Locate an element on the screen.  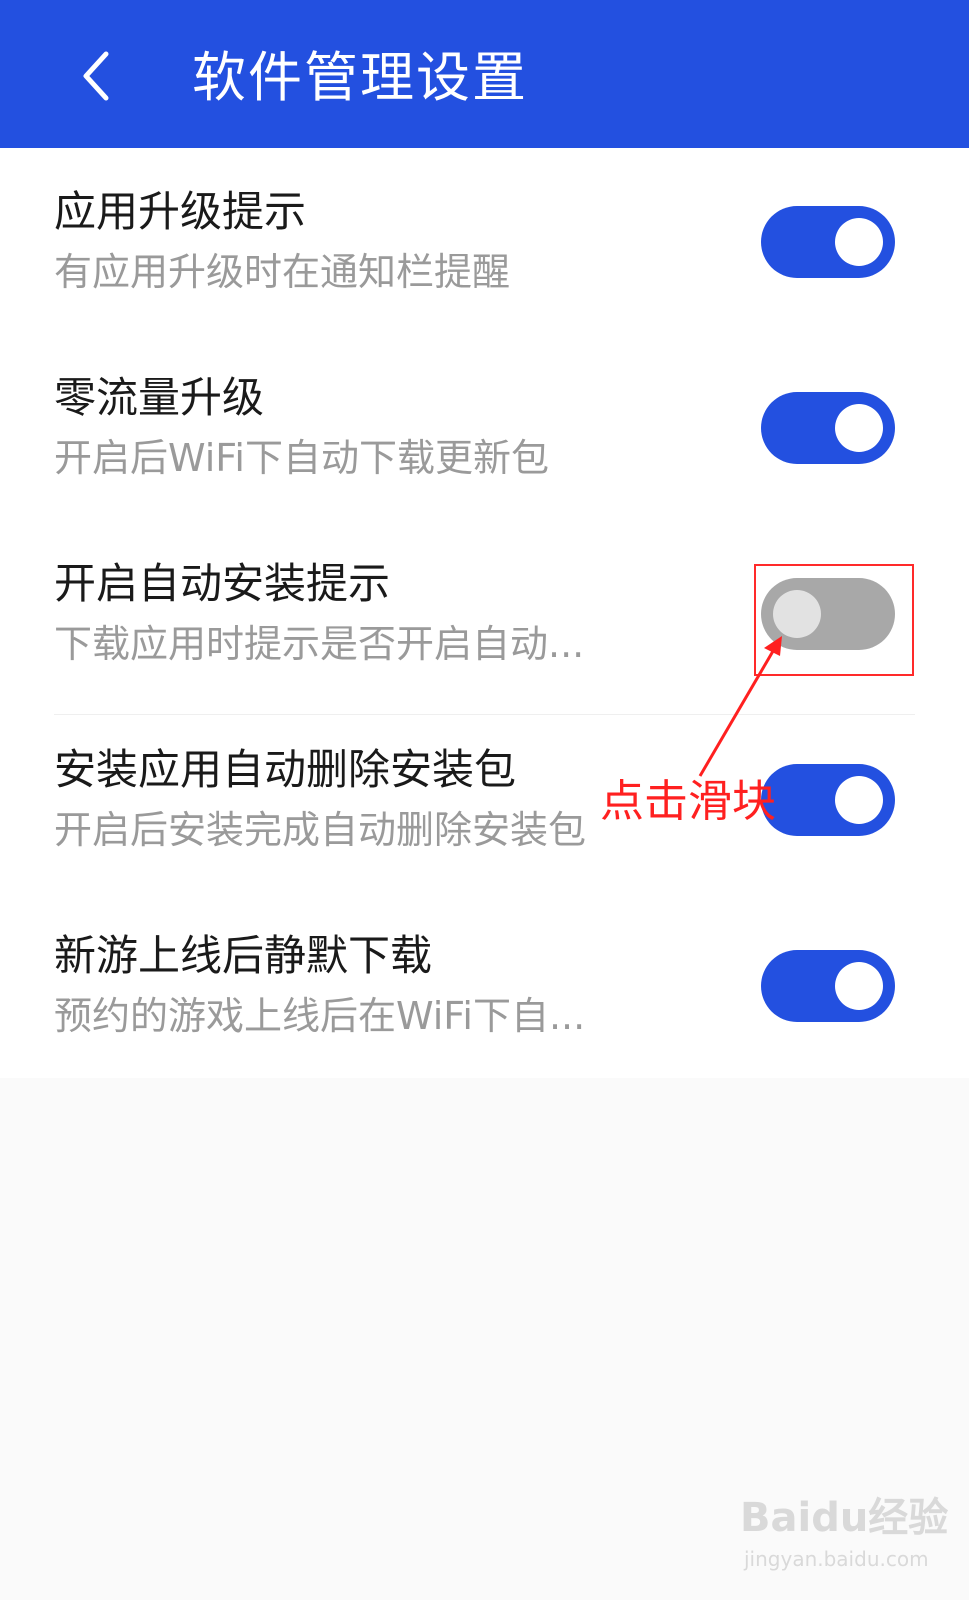
setting-title: 安装应用自动删除安装包 is located at coordinates (285, 769).